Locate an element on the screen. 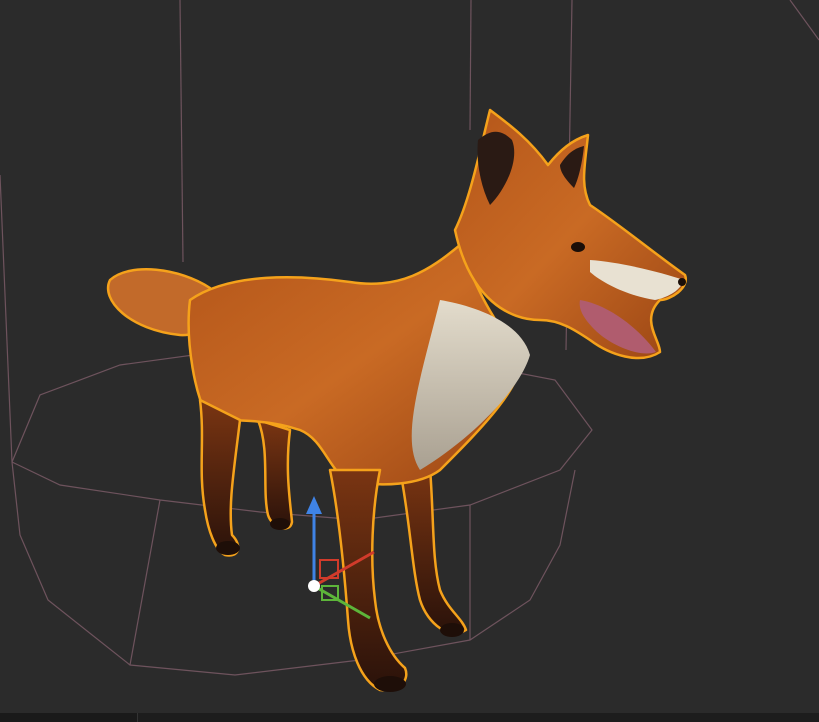 Image resolution: width=819 pixels, height=722 pixels. gizmo-z-arrow-icon is located at coordinates (314, 505).